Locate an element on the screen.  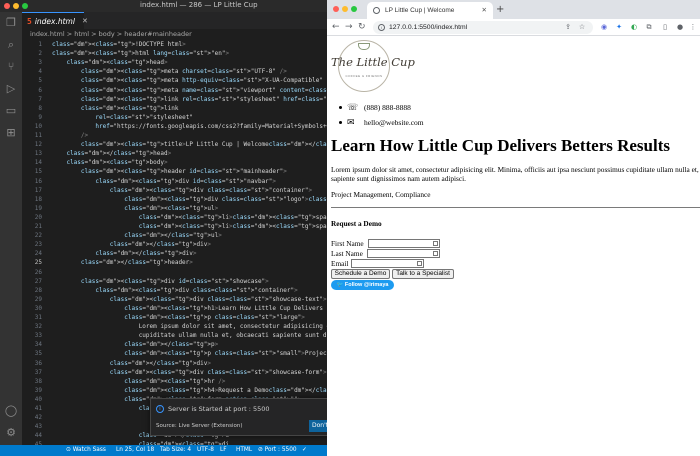
dont-show-again-button: Don't is located at coordinates (318, 426).